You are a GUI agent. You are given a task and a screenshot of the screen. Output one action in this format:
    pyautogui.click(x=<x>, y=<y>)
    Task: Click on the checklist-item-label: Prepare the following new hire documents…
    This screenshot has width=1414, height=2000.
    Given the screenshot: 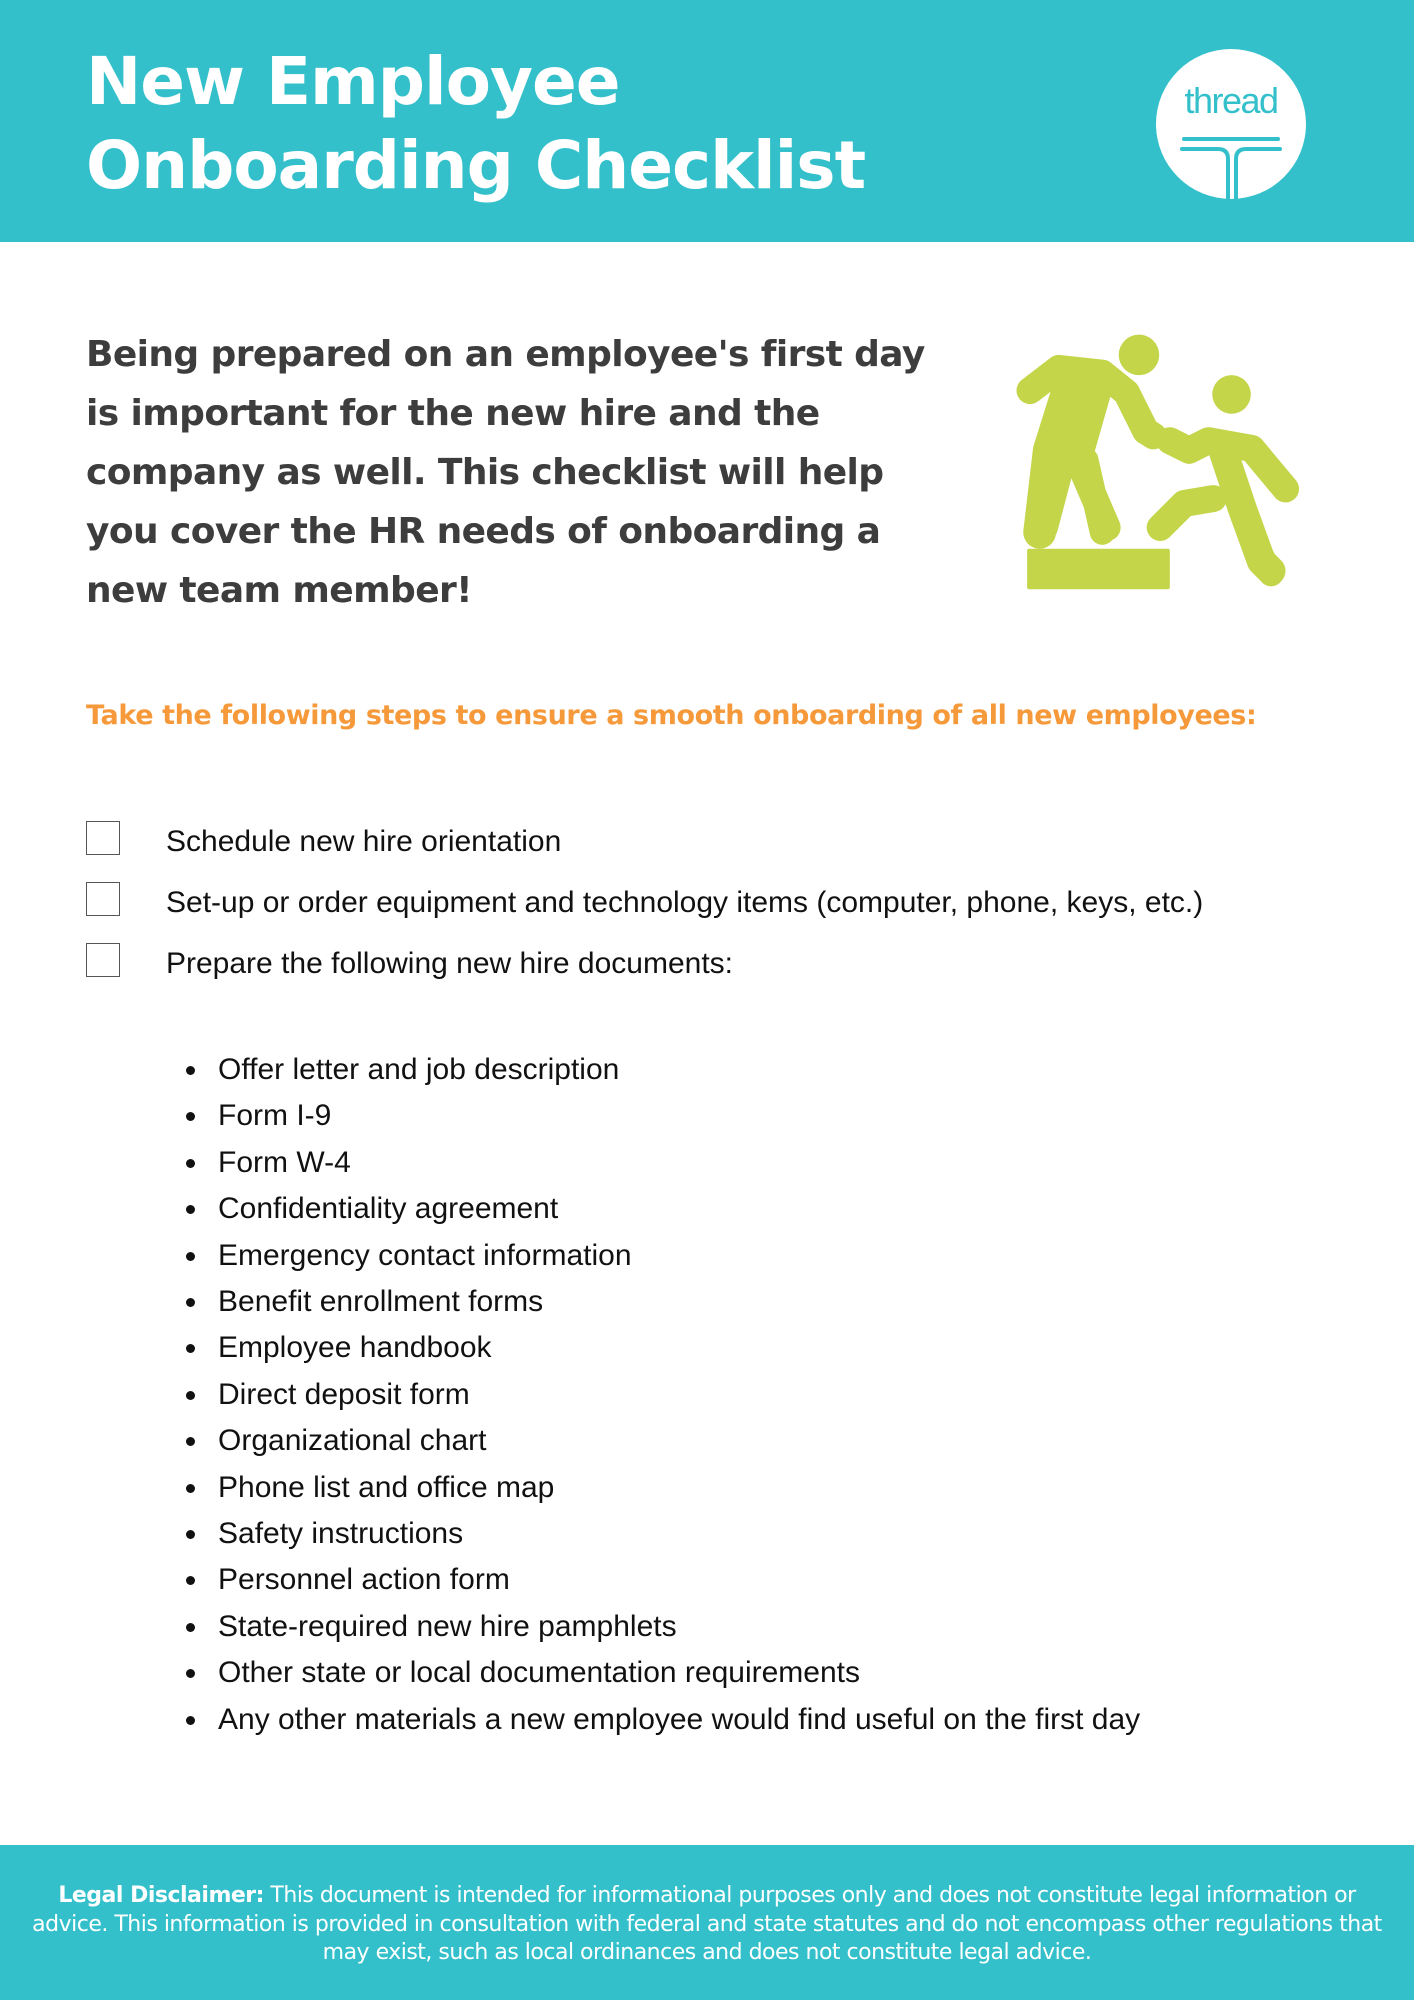 What is the action you would take?
    pyautogui.click(x=449, y=963)
    